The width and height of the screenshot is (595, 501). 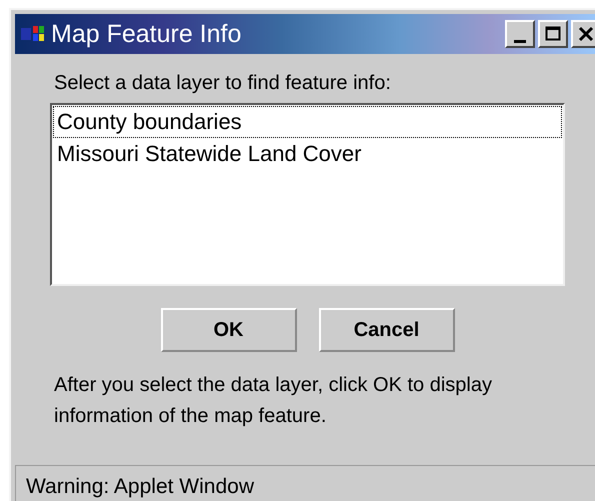 I want to click on list-item: Missouri Statewide Land Cover, so click(x=307, y=154).